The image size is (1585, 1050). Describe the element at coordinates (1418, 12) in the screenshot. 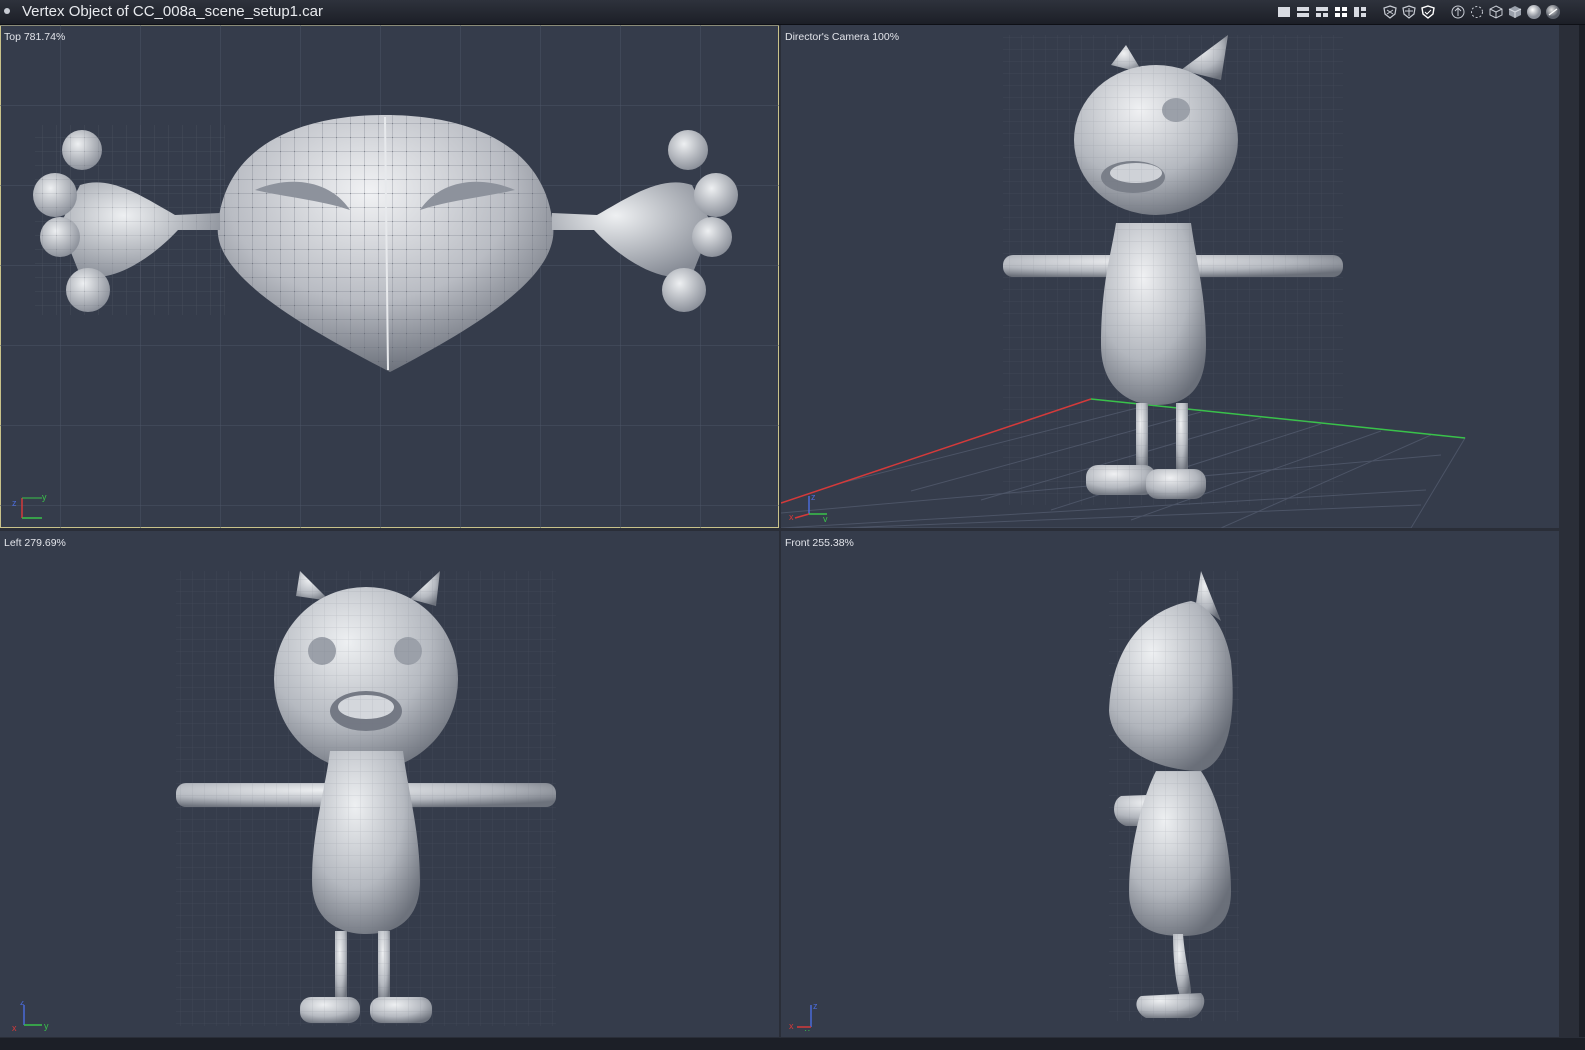

I see `view-toolbar` at that location.